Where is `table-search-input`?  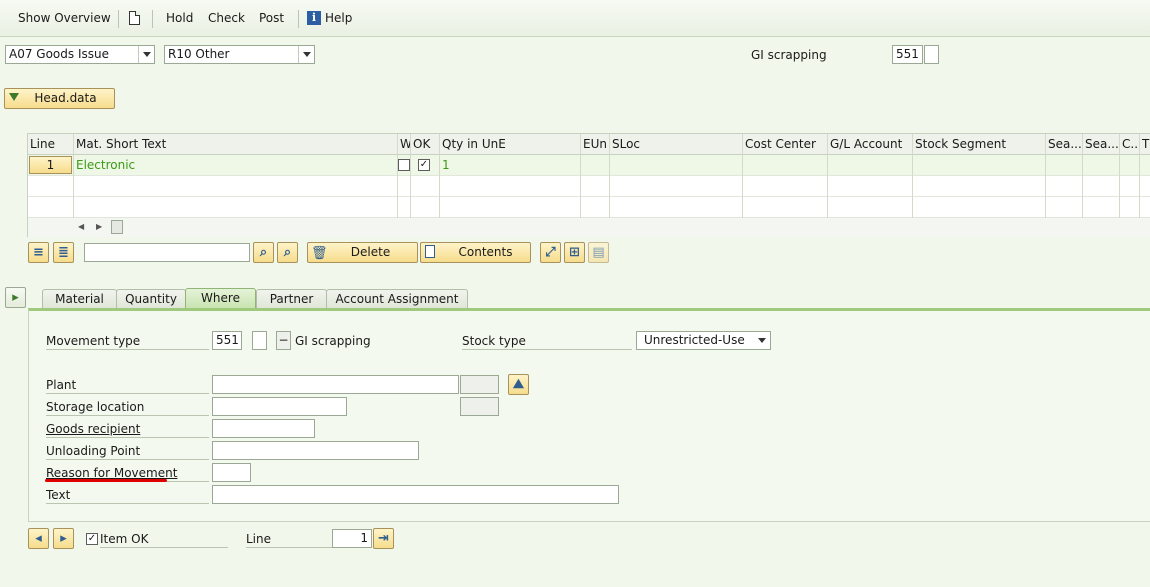 table-search-input is located at coordinates (167, 252).